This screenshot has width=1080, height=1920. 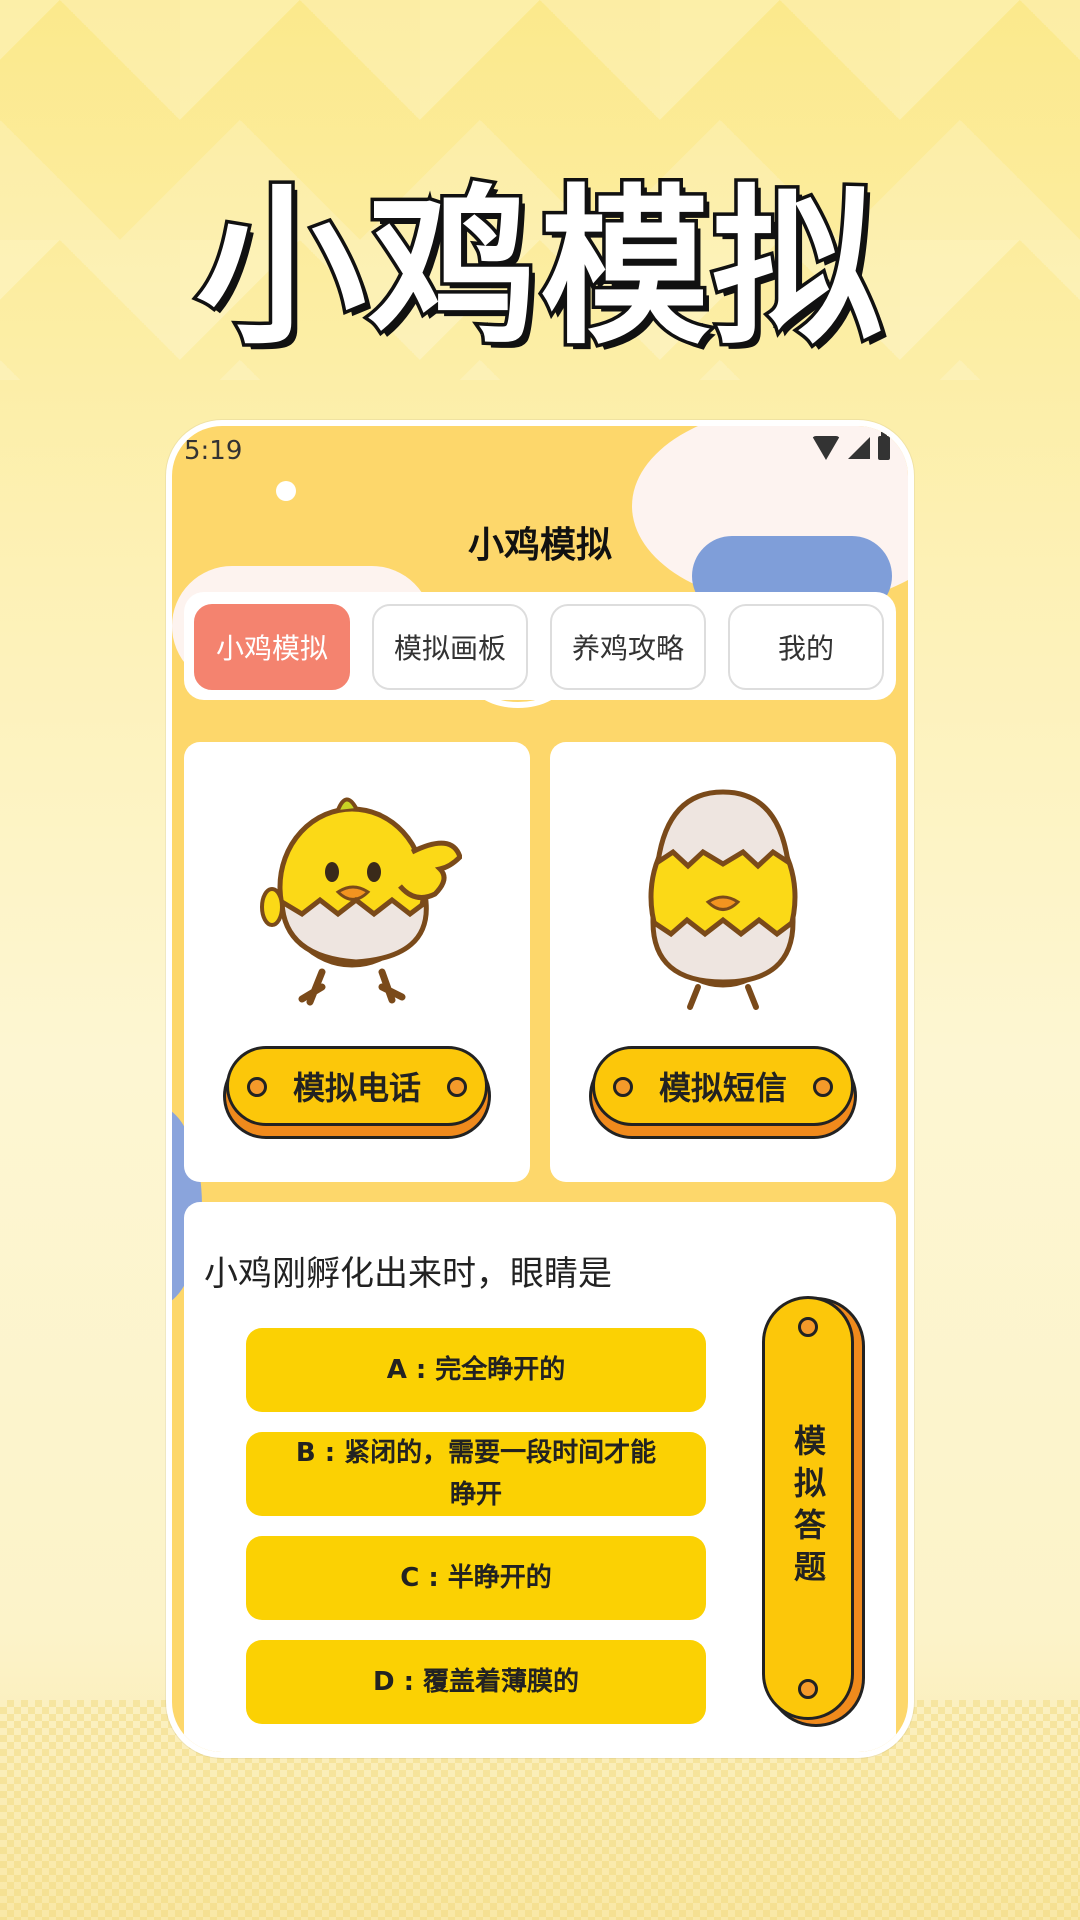 What do you see at coordinates (538, 269) in the screenshot?
I see `promo-title: 小鸡模拟` at bounding box center [538, 269].